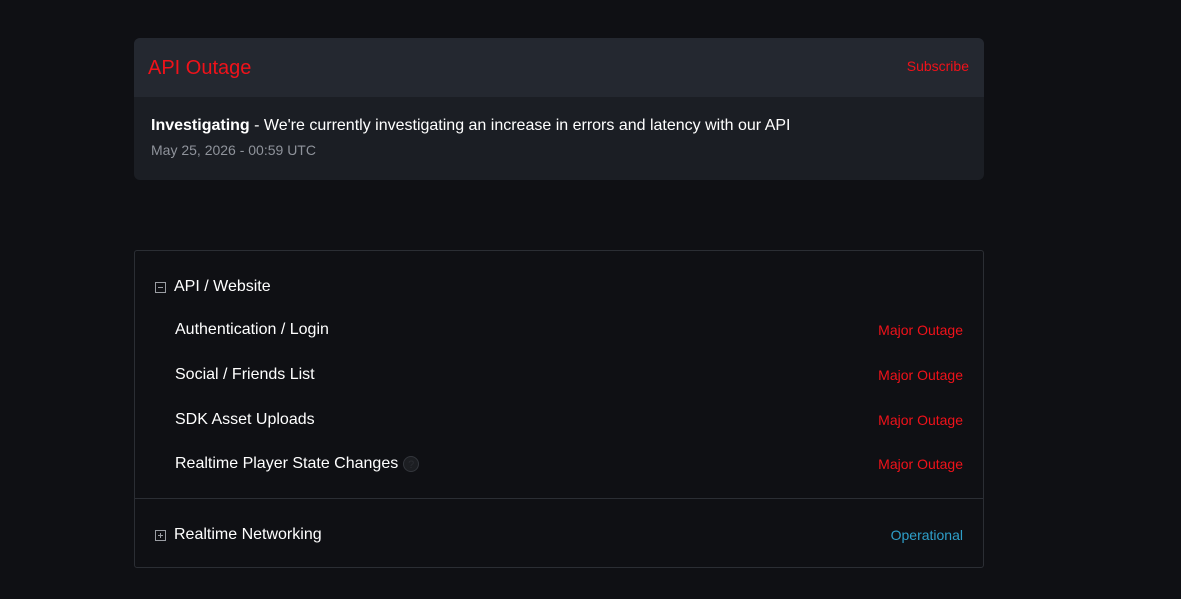 The width and height of the screenshot is (1181, 599). I want to click on group-api-website: API / Website, so click(213, 287).